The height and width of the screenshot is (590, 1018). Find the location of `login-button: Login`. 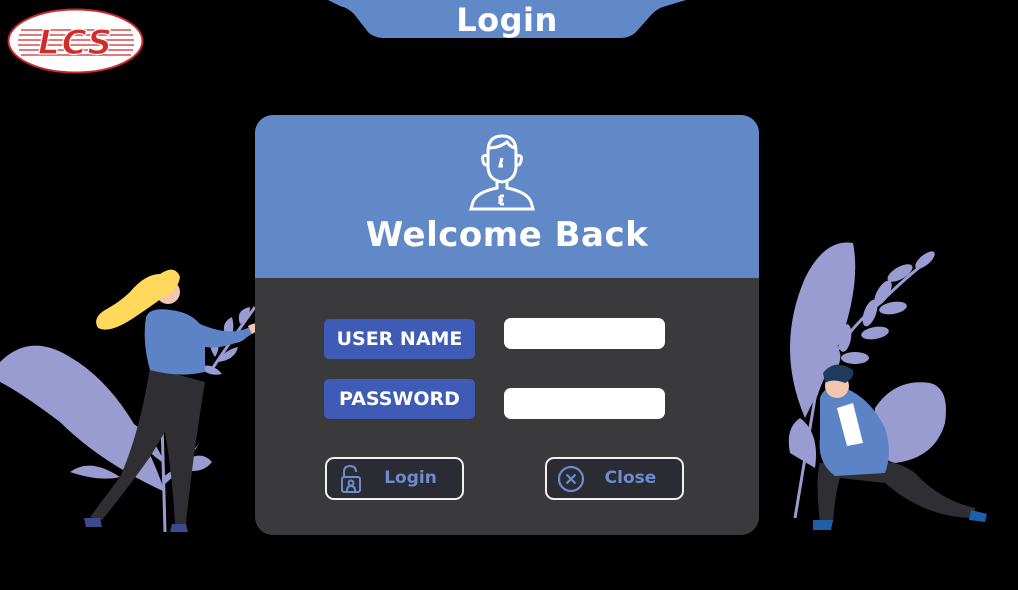

login-button: Login is located at coordinates (394, 478).